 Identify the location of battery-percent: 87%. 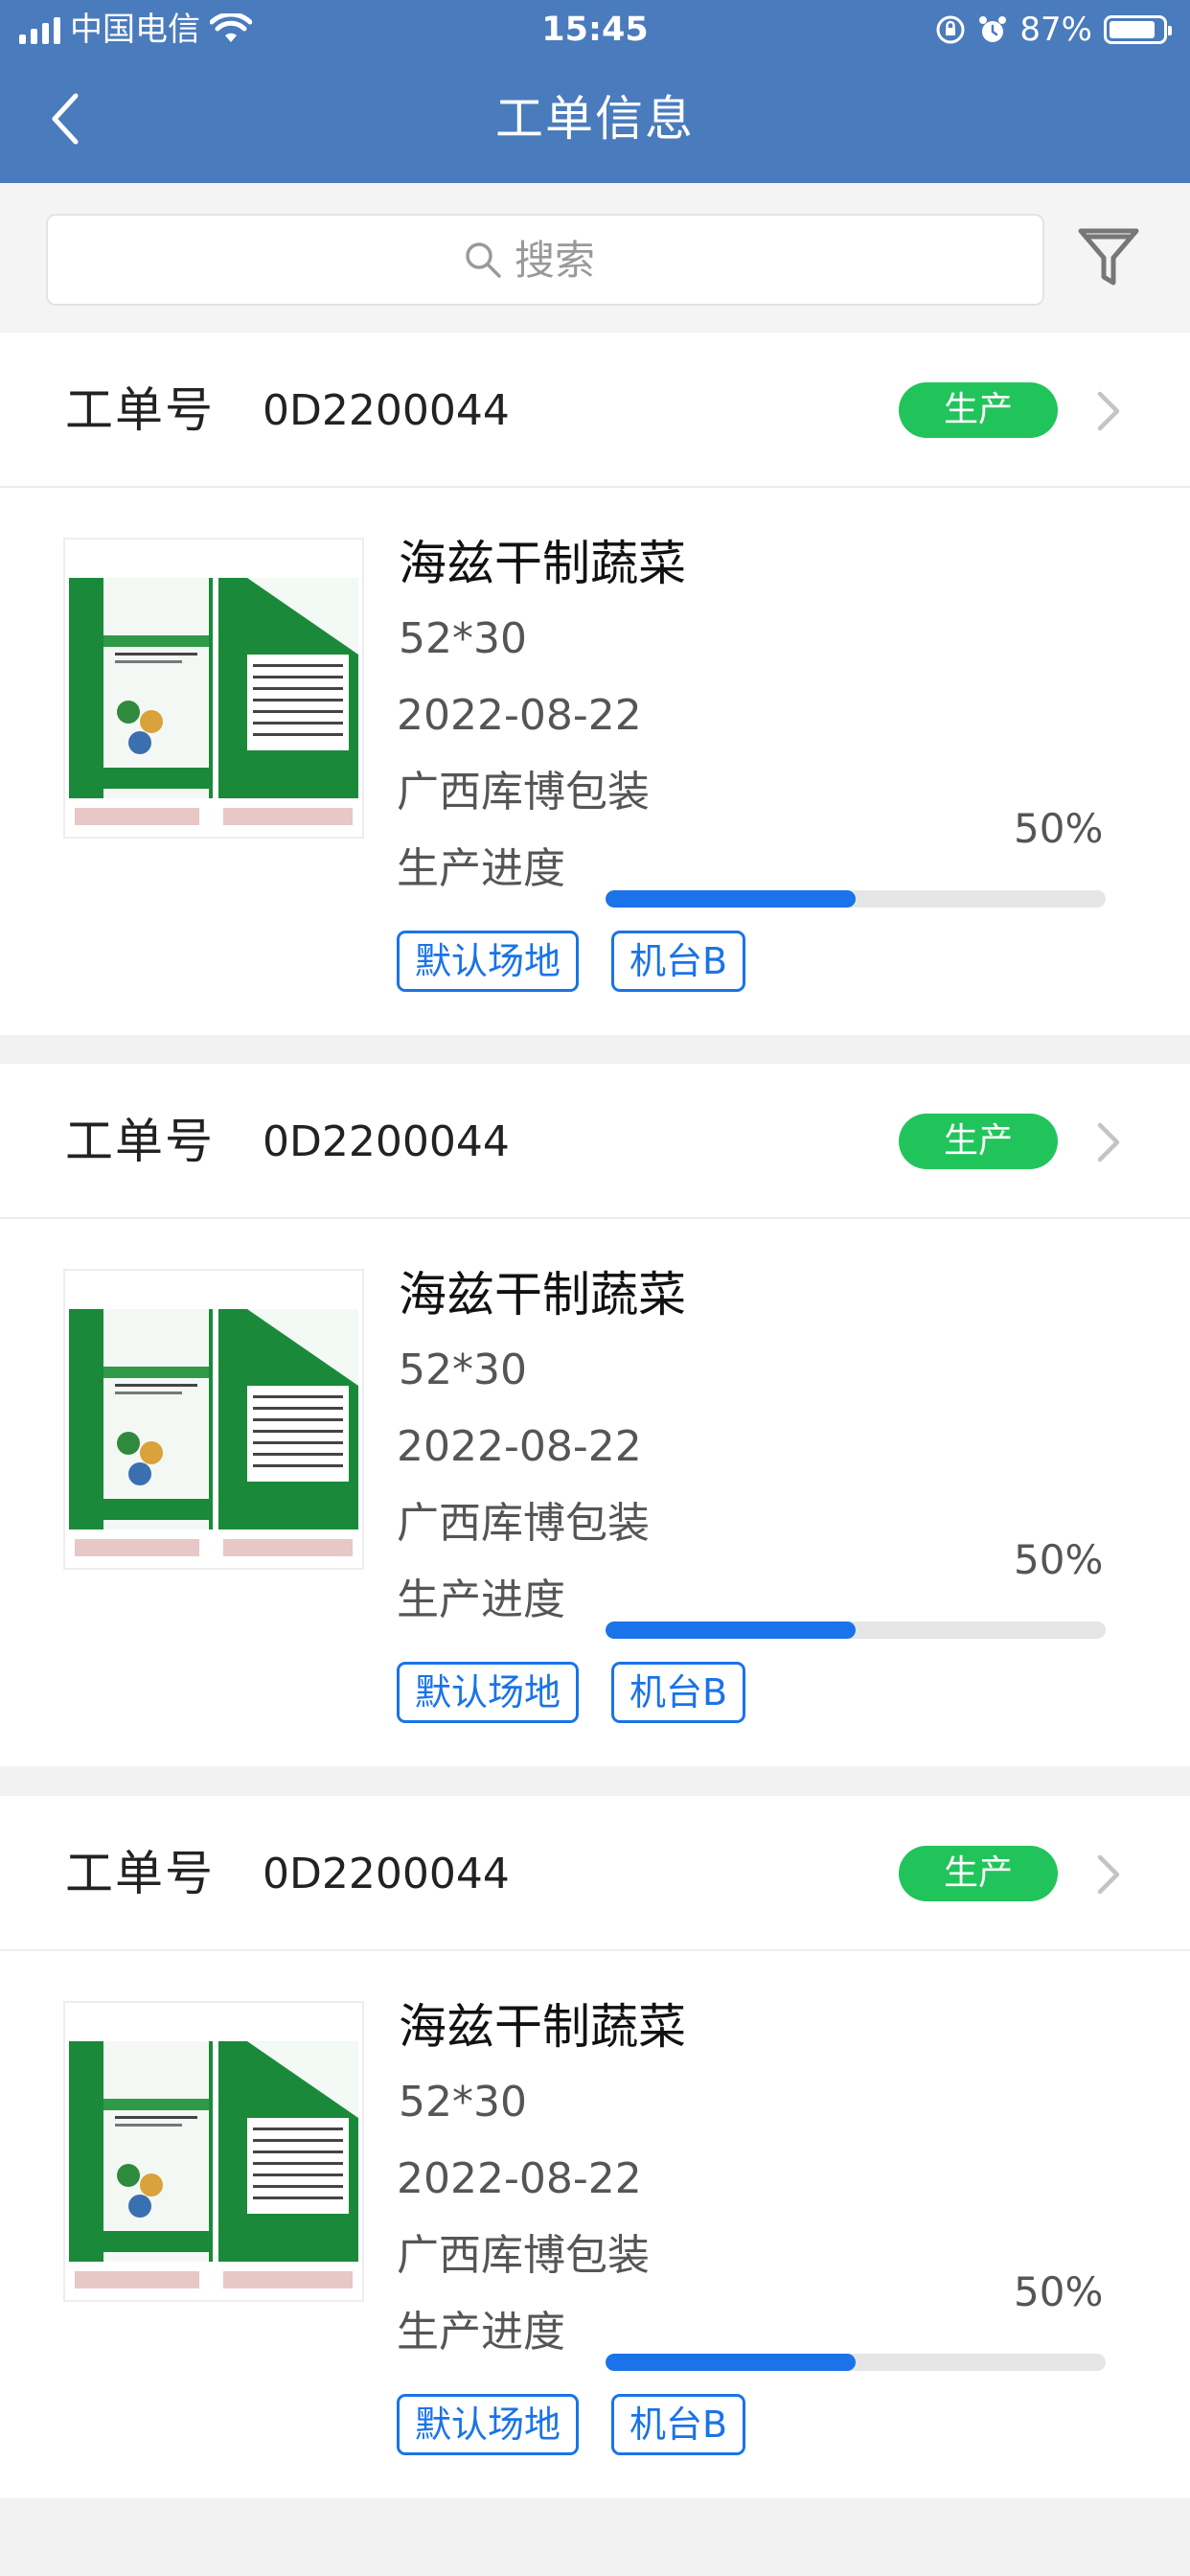
(1056, 30).